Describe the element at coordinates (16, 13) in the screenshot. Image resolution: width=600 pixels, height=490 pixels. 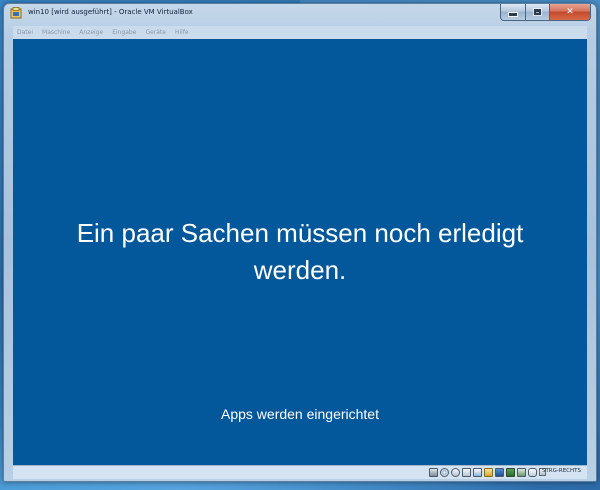
I see `virtualbox-app-icon` at that location.